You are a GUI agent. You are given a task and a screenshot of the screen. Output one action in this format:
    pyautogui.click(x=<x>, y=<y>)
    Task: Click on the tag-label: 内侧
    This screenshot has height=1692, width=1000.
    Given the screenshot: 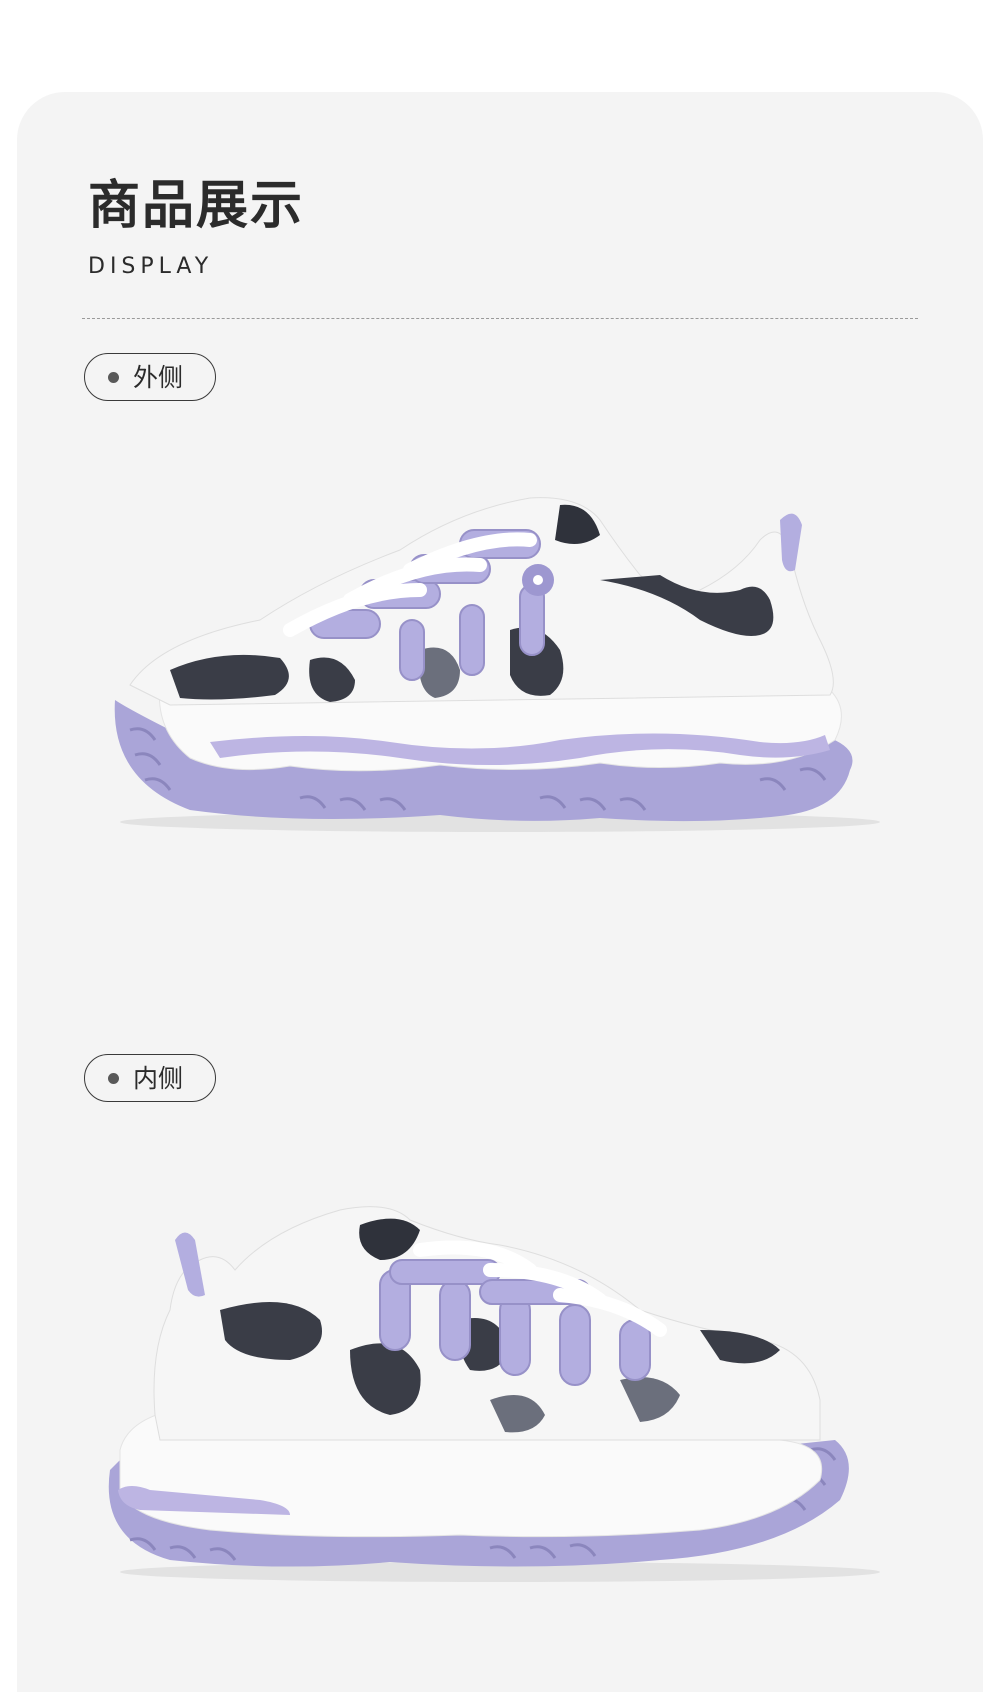 What is the action you would take?
    pyautogui.click(x=158, y=1078)
    